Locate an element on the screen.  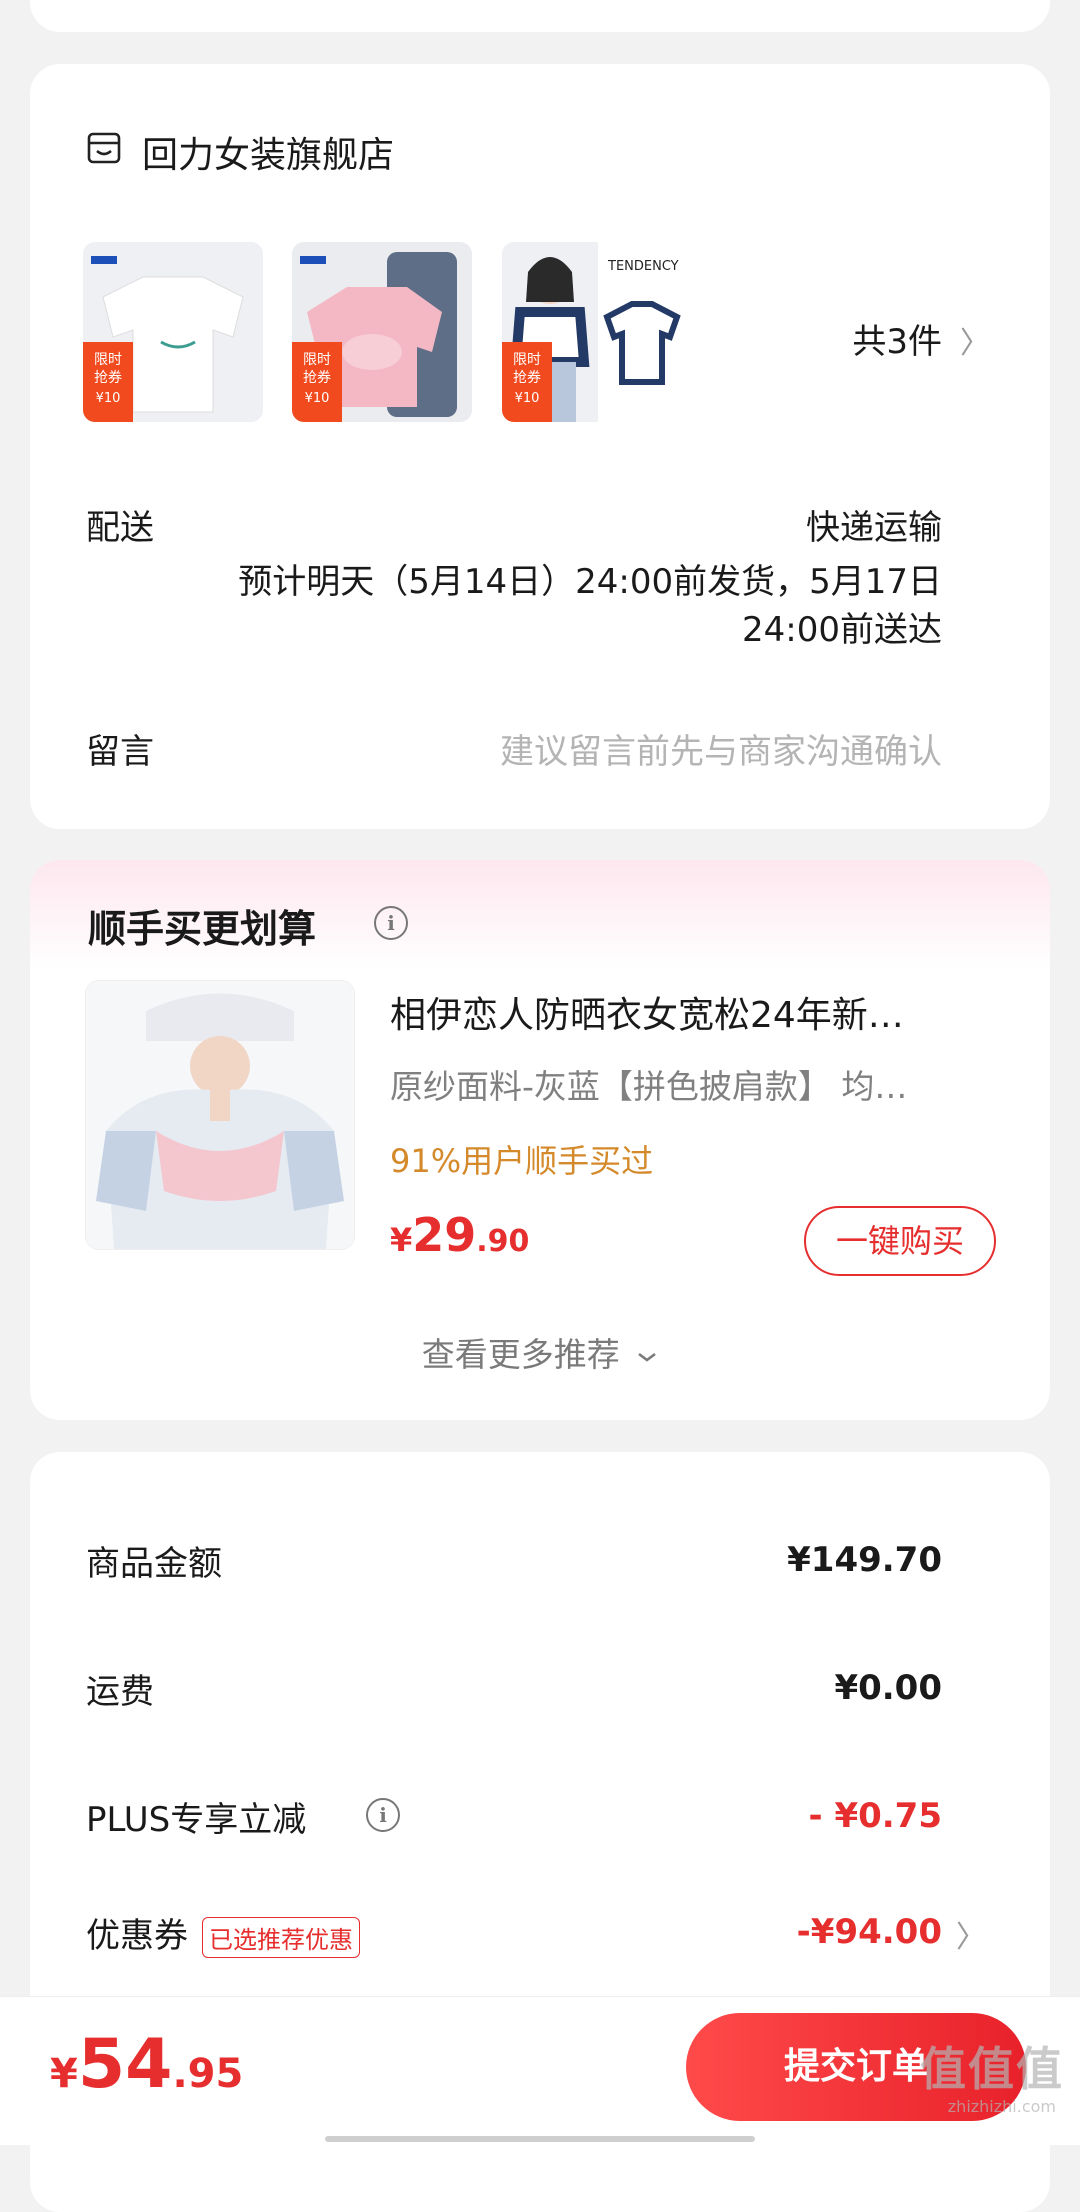
item-count-text: 共3件 is located at coordinates (897, 342).